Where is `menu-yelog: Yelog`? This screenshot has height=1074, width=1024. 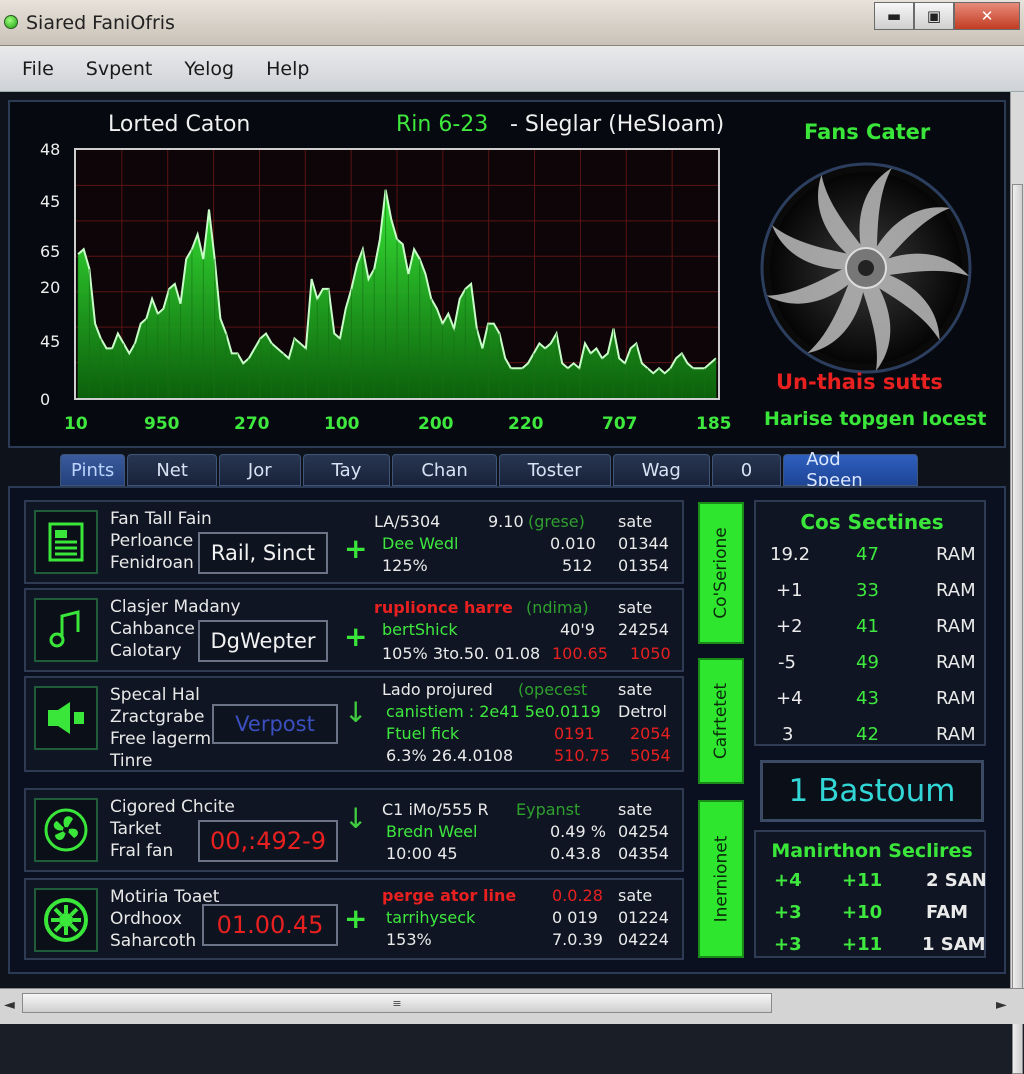 menu-yelog: Yelog is located at coordinates (209, 69).